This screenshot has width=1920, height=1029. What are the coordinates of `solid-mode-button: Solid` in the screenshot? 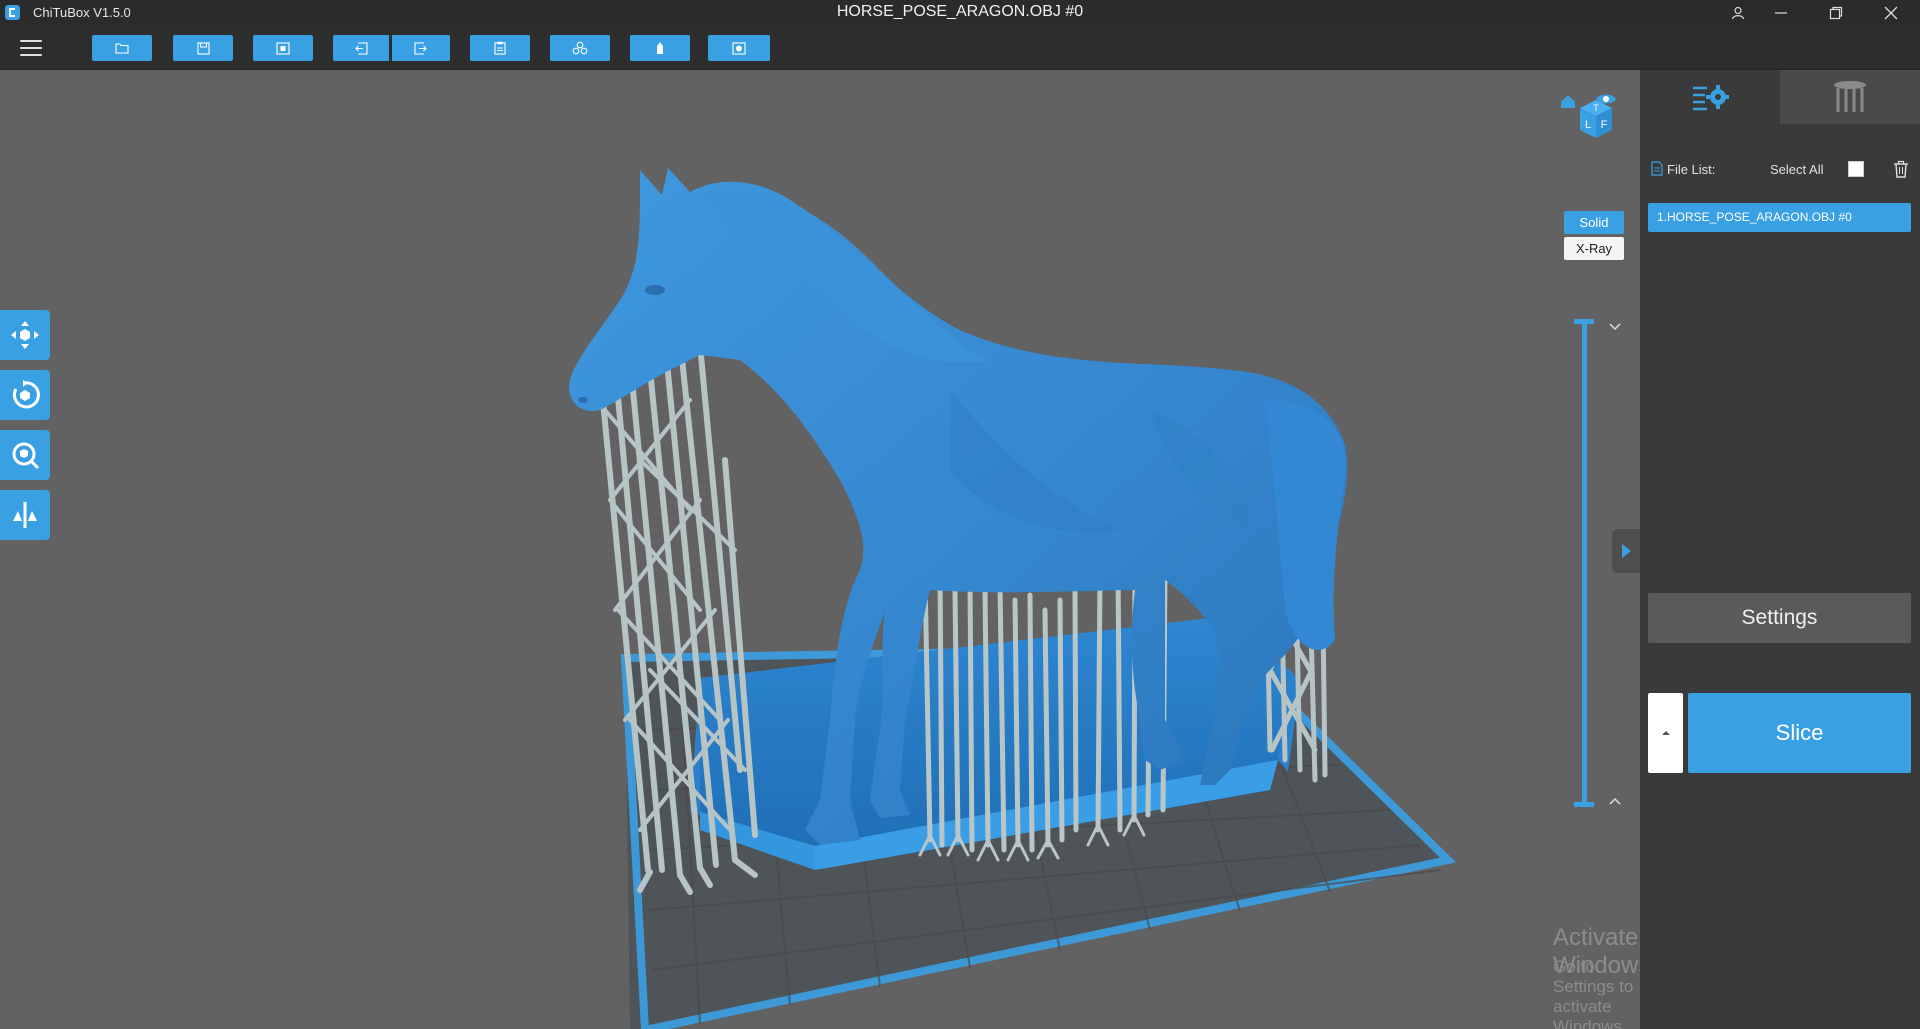 It's located at (1594, 222).